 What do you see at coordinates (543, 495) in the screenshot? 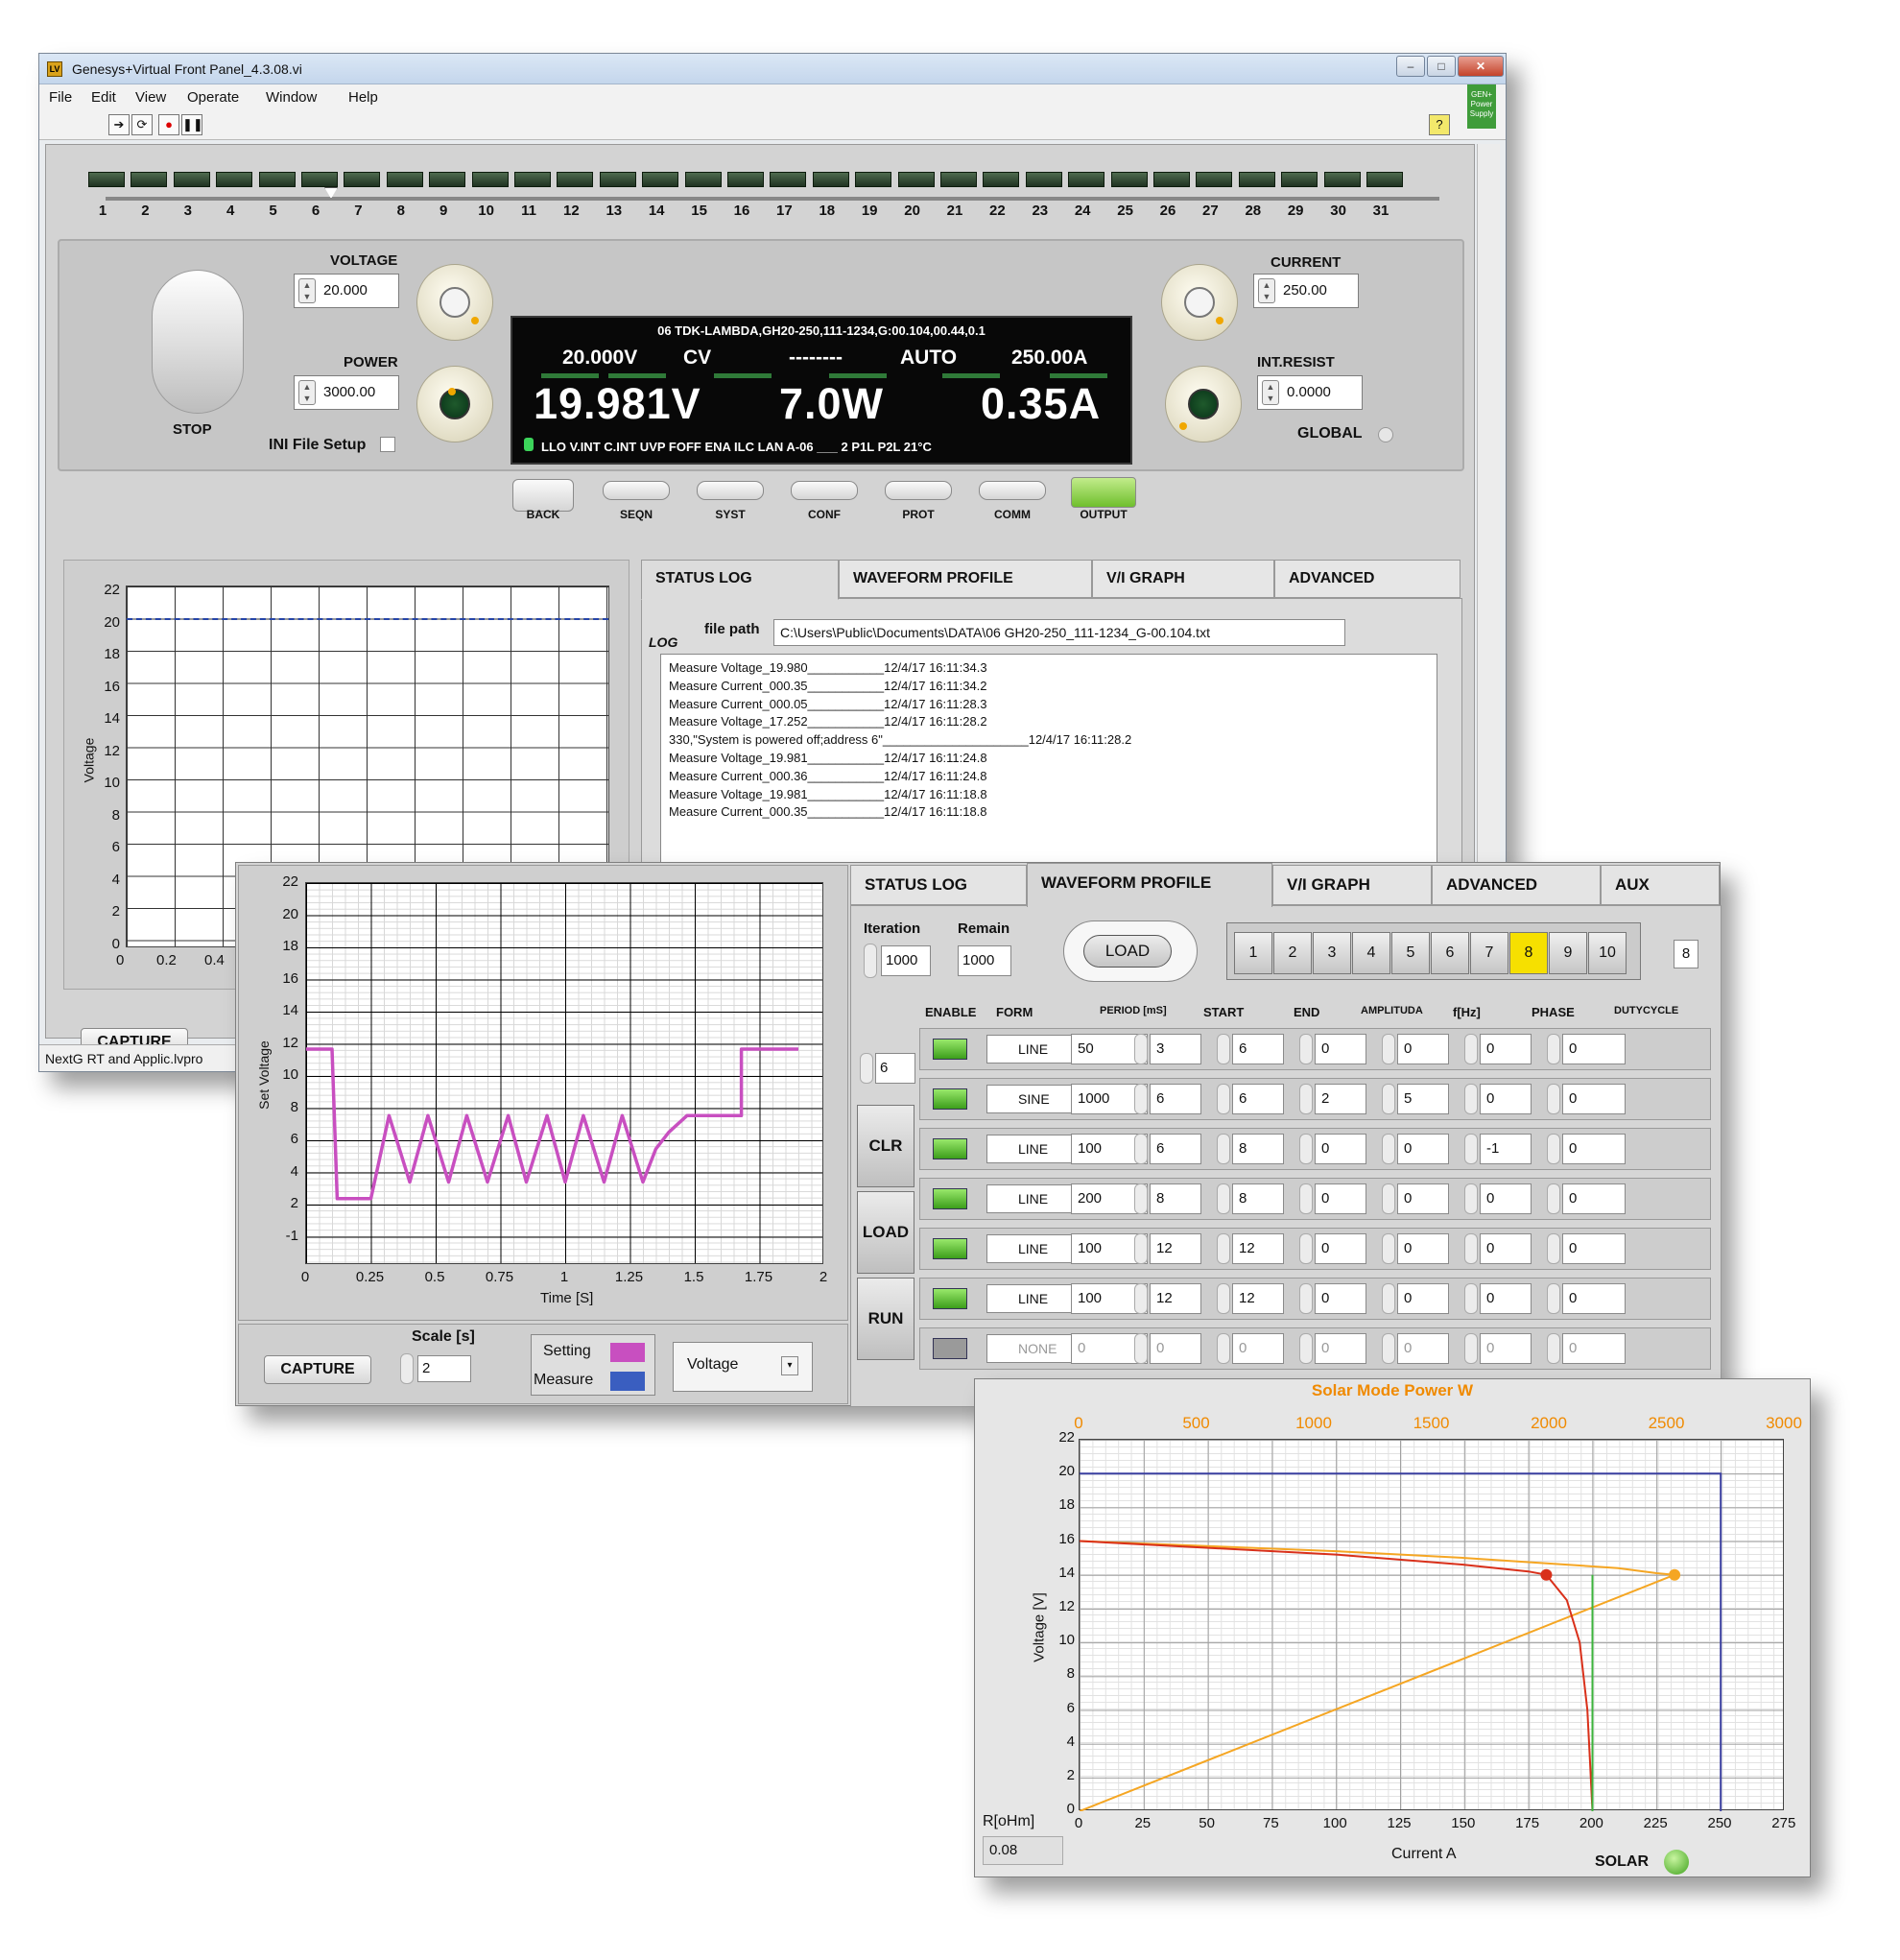
I see `back-button` at bounding box center [543, 495].